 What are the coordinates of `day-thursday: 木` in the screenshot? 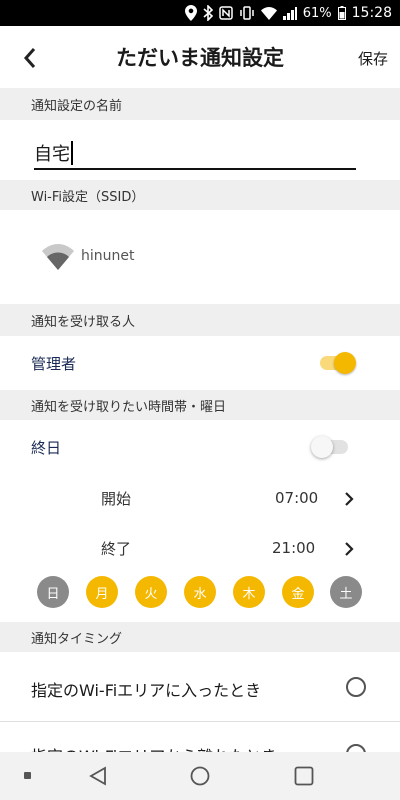 It's located at (249, 592).